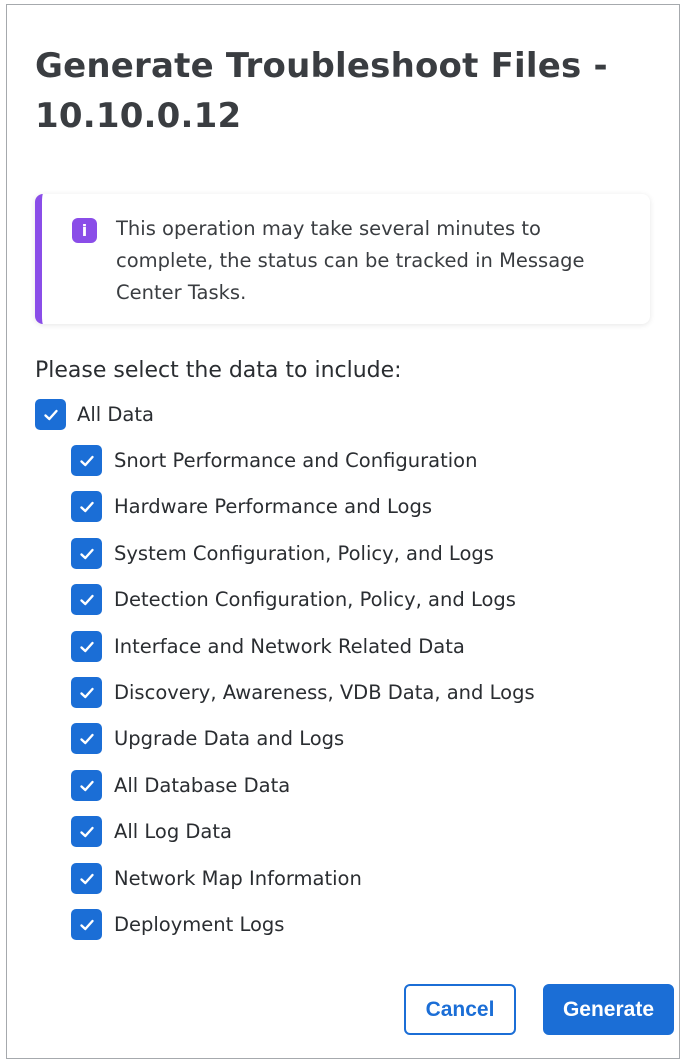 Image resolution: width=680 pixels, height=1061 pixels. Describe the element at coordinates (296, 460) in the screenshot. I see `checkbox-label: Snort Performance and Configuration` at that location.